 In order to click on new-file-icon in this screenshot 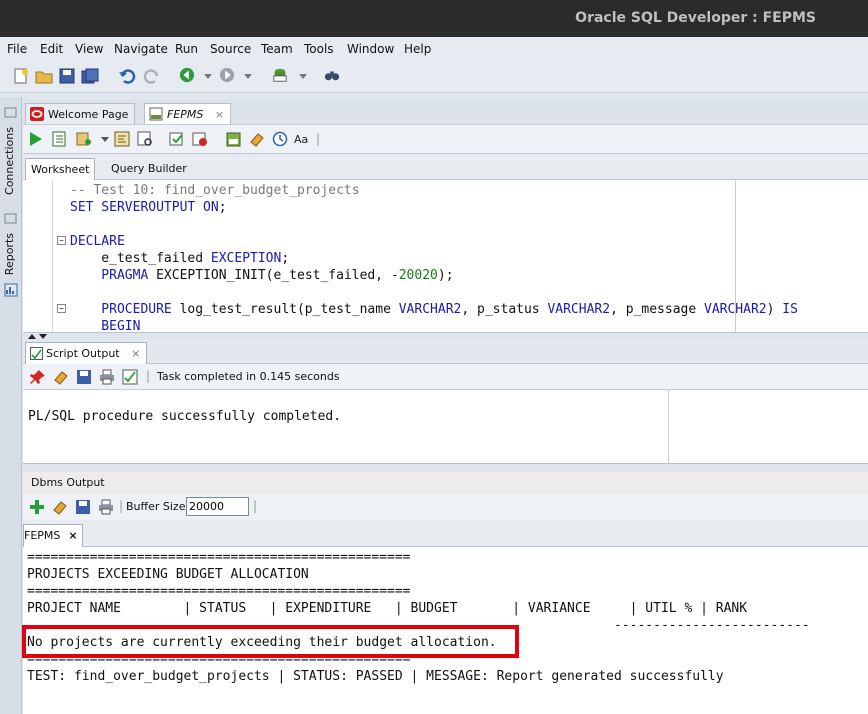, I will do `click(21, 76)`.